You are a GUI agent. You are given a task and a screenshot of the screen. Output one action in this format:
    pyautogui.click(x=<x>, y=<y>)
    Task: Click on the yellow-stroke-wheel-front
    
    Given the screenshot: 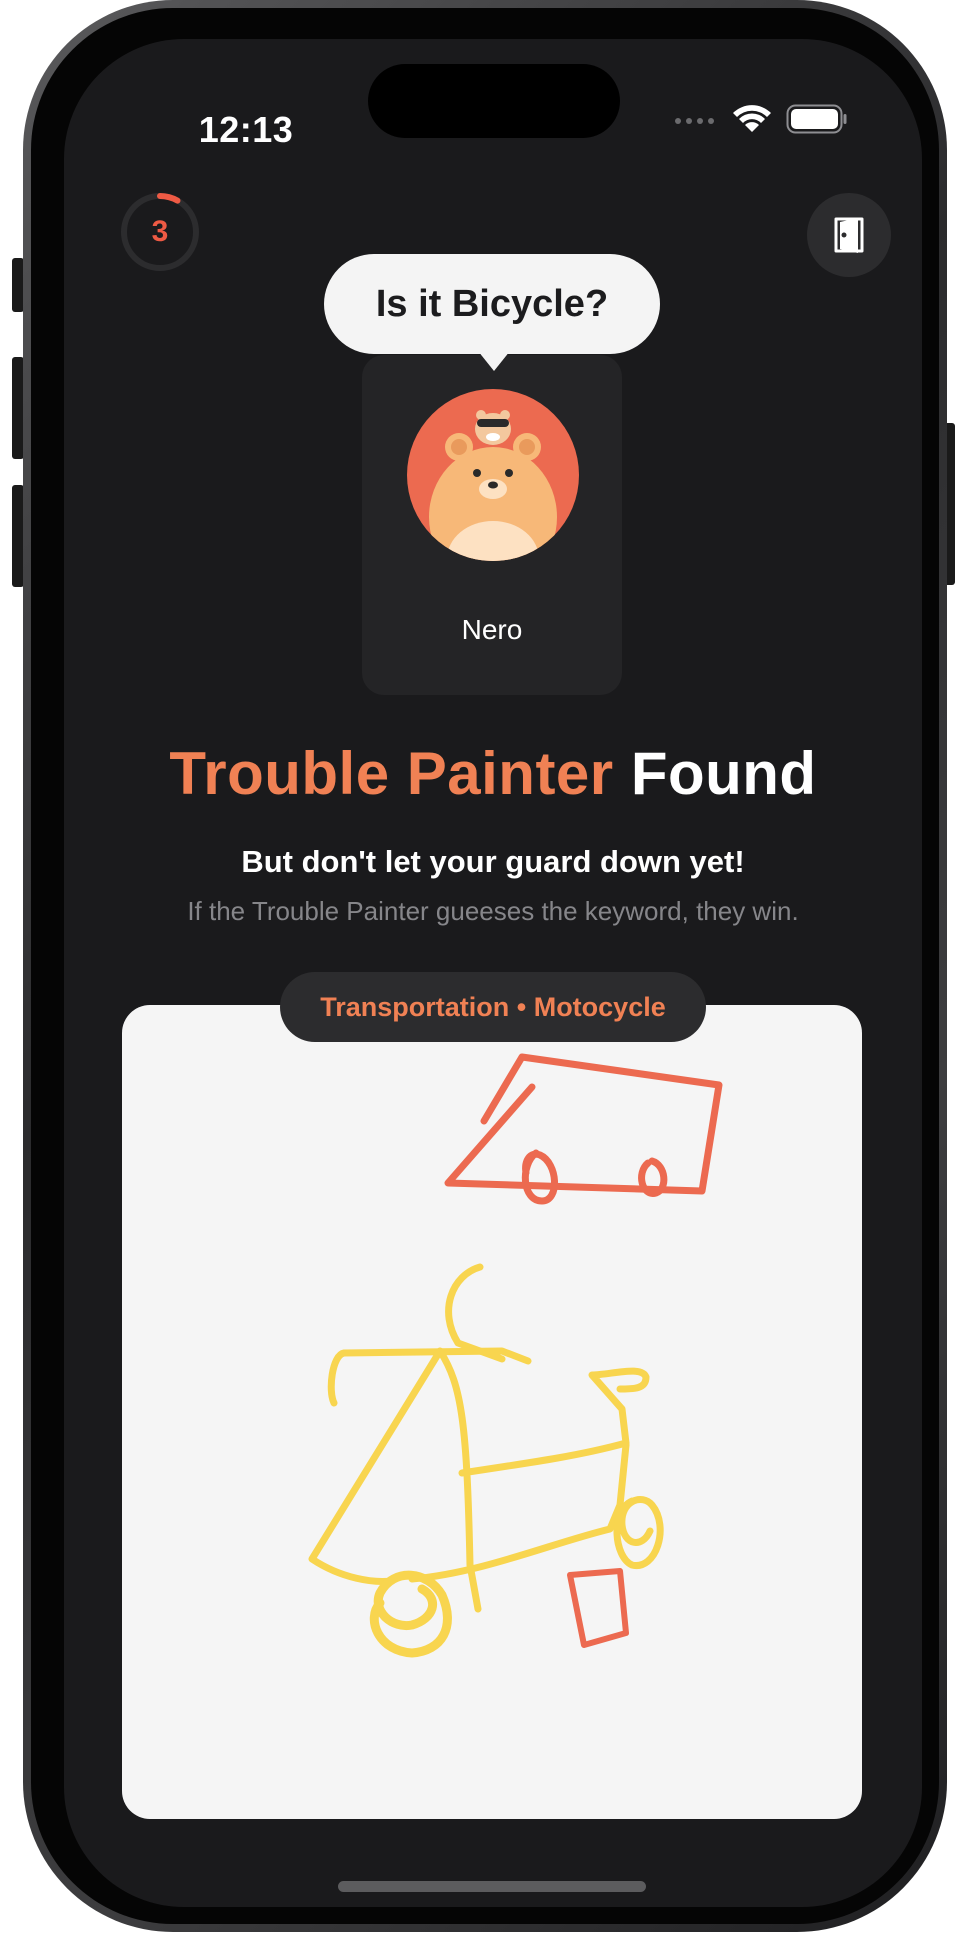 What is the action you would take?
    pyautogui.click(x=638, y=1532)
    